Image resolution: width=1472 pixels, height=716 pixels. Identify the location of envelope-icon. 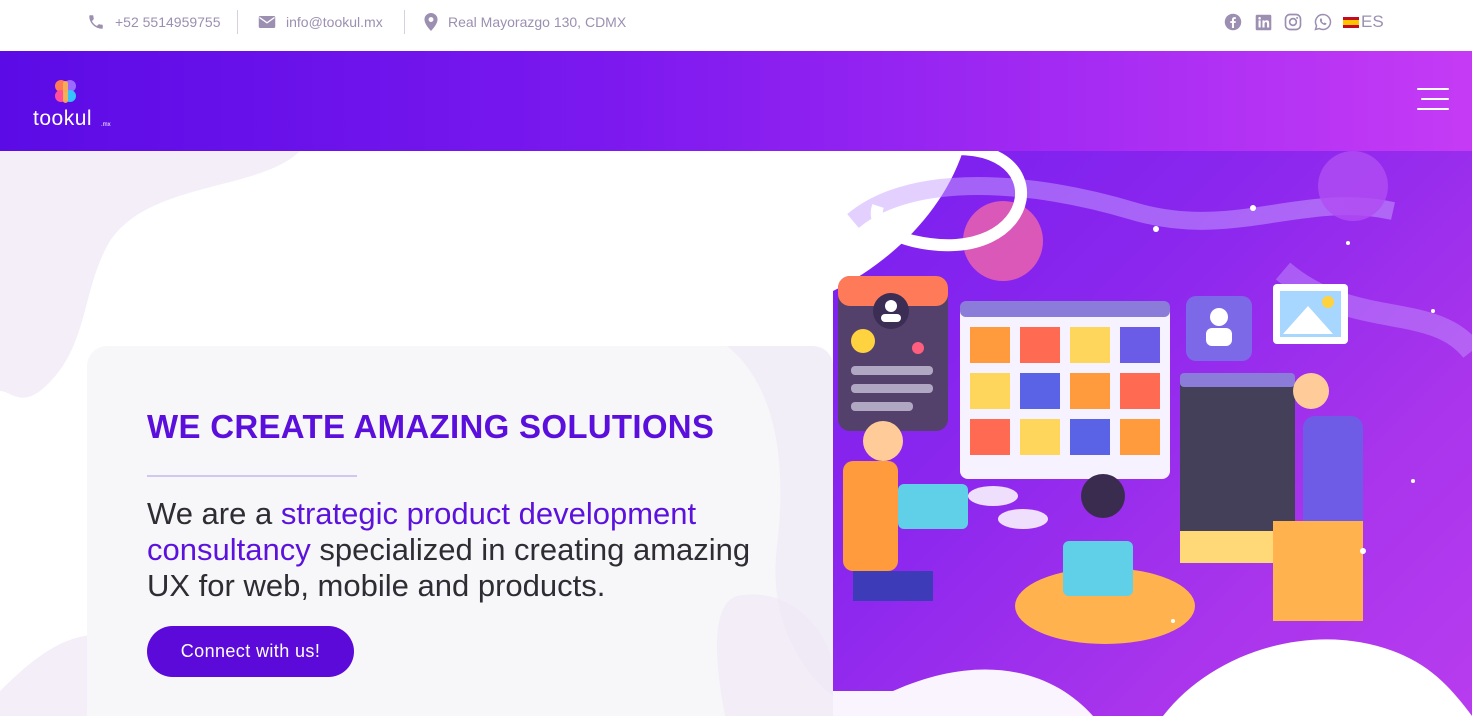
(267, 22).